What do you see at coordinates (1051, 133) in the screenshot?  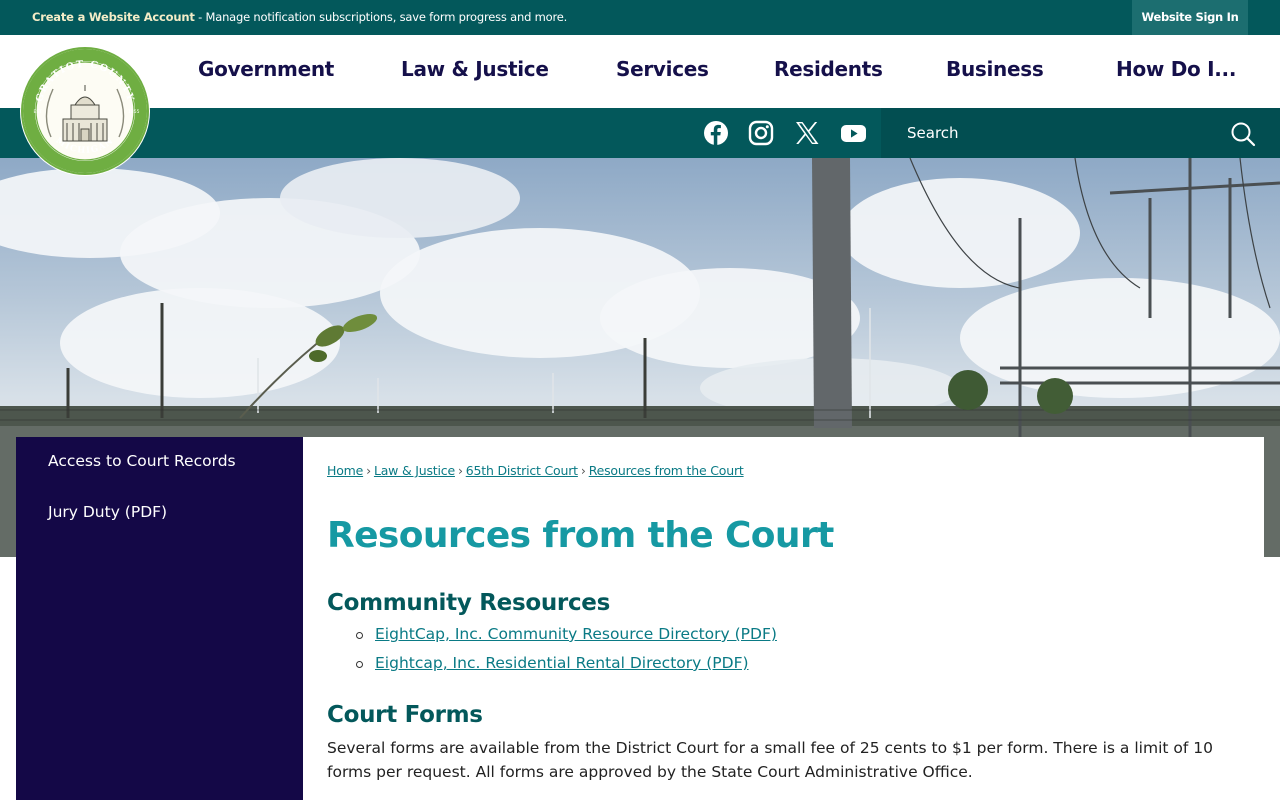 I see `search-input` at bounding box center [1051, 133].